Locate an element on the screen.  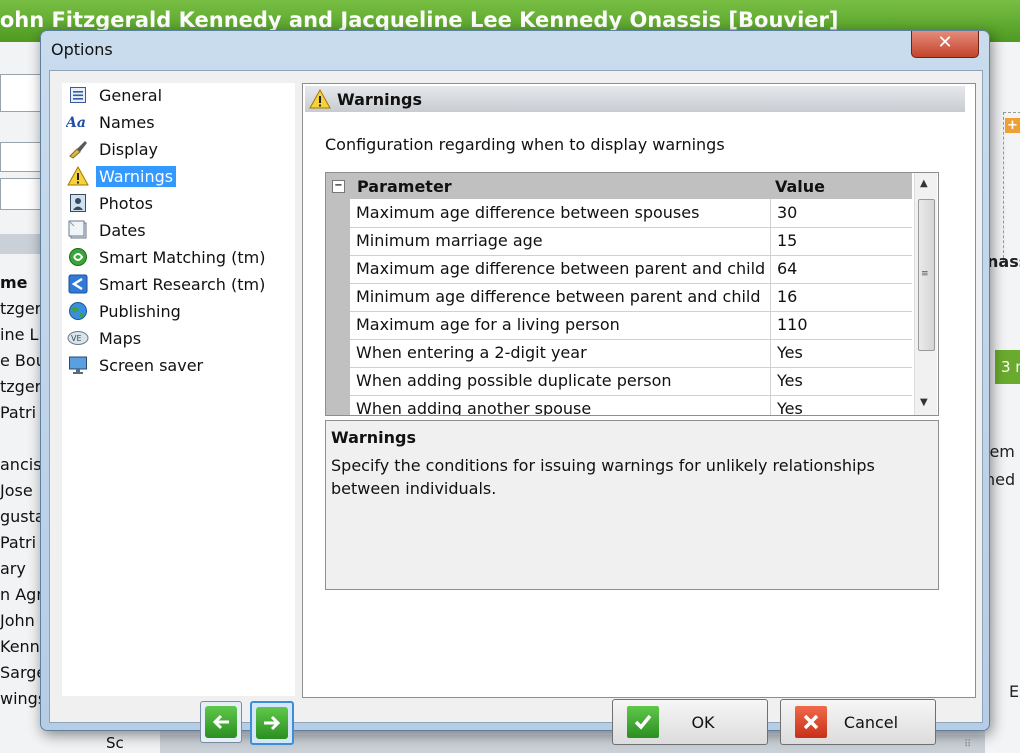
warning-icon is located at coordinates (320, 99).